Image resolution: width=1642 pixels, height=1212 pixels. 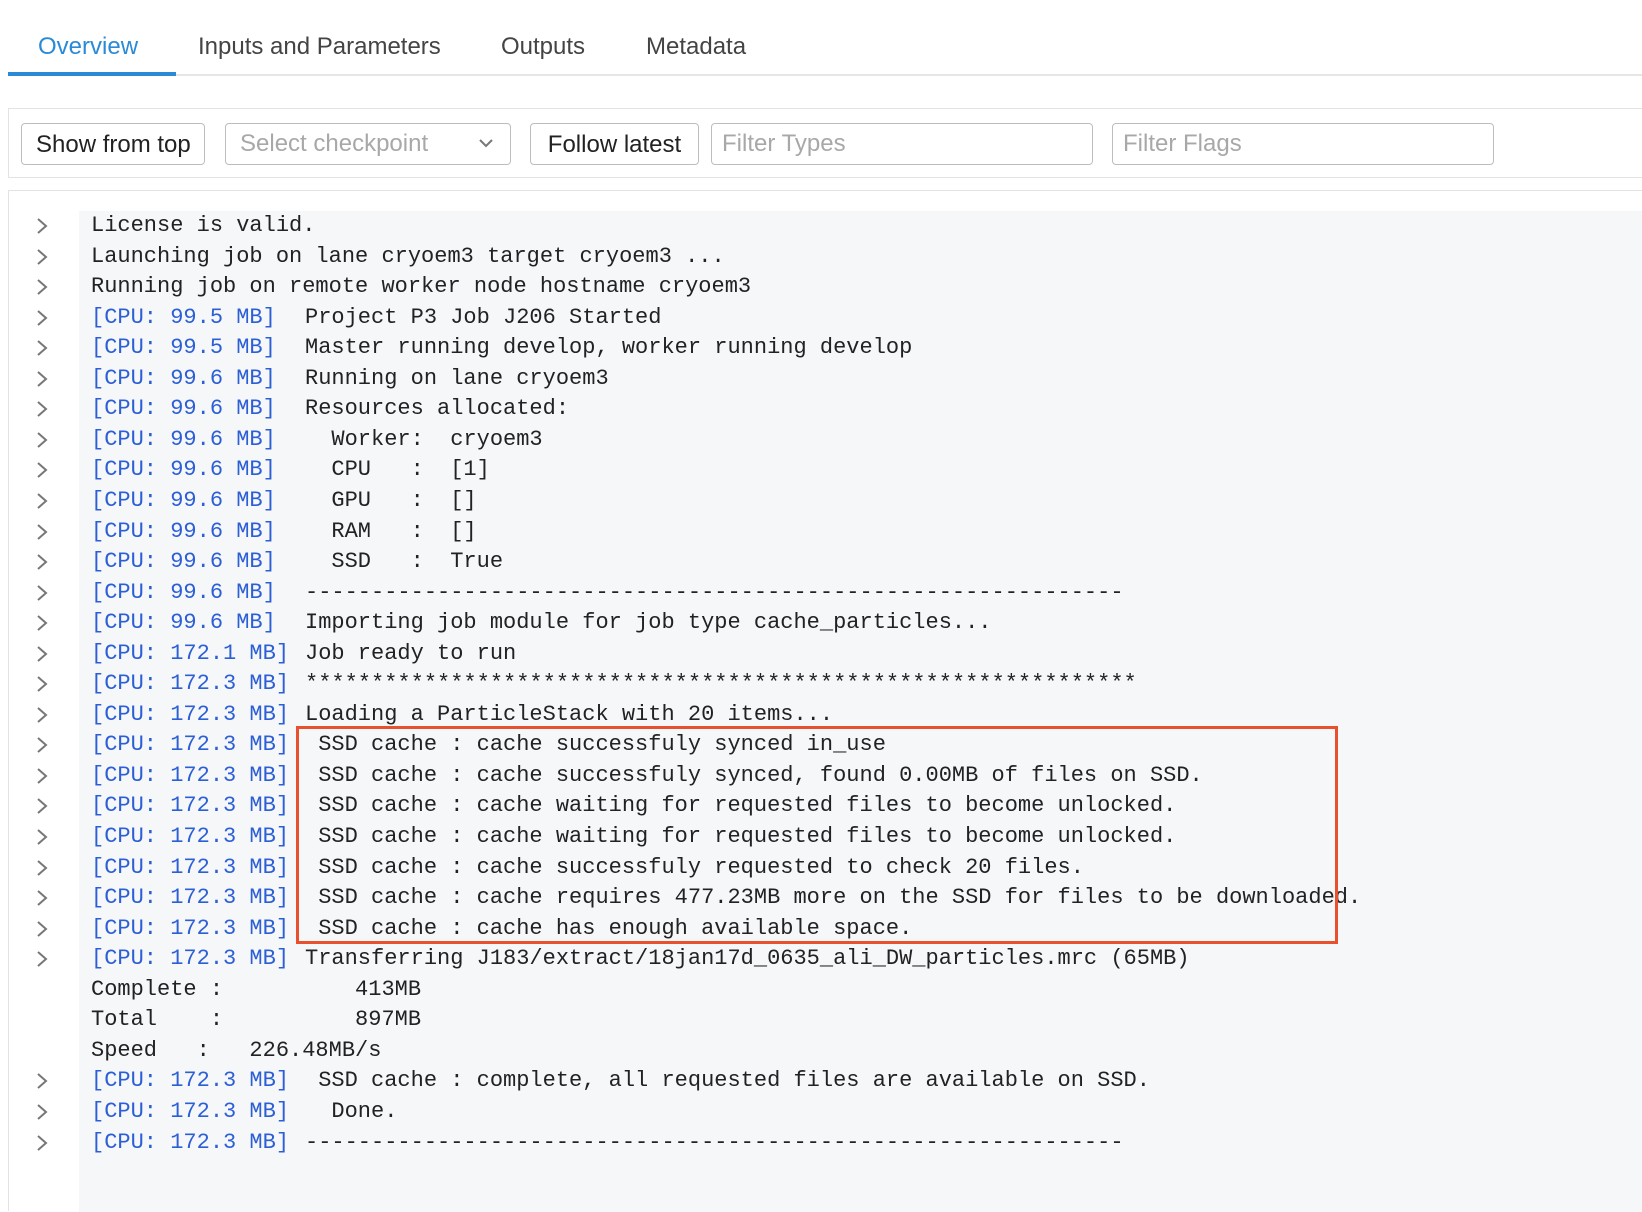 I want to click on log-message: Resources allocated:, so click(x=437, y=409).